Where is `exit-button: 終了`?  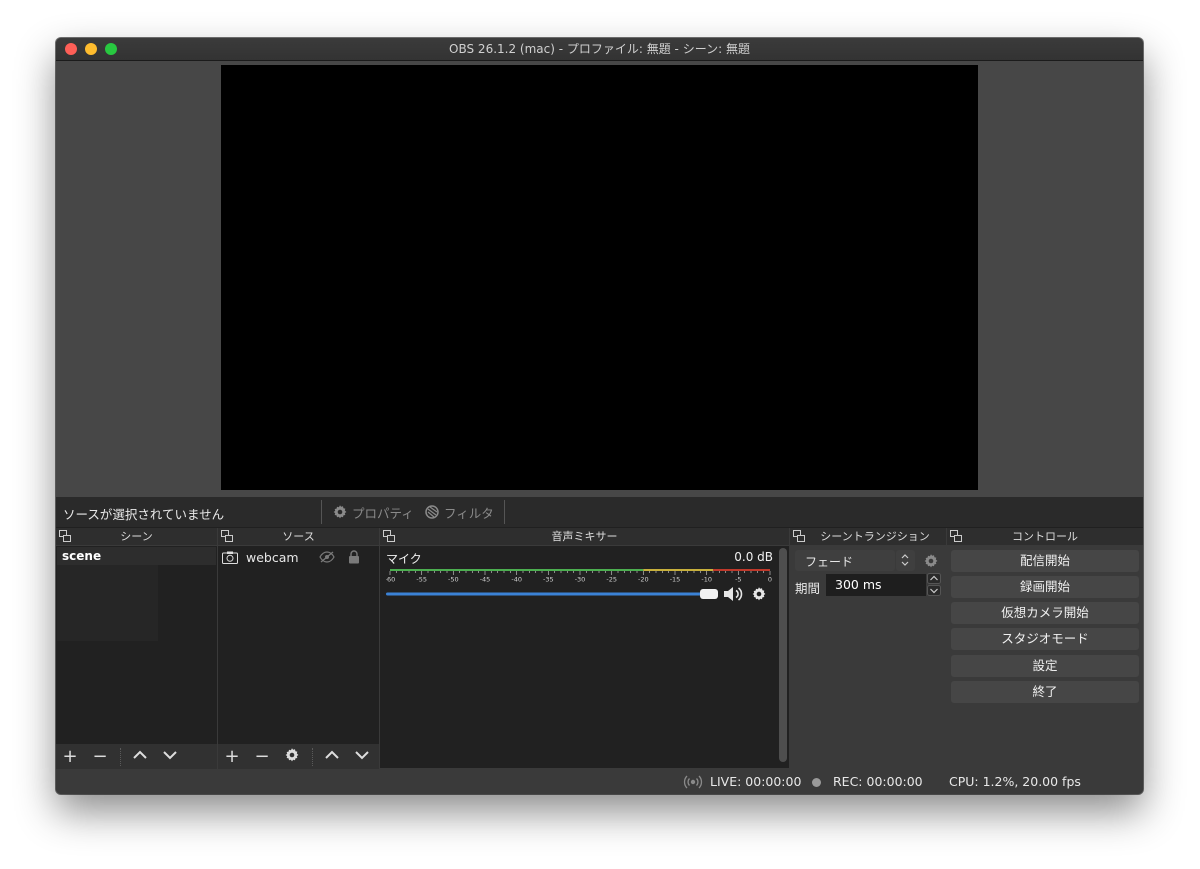
exit-button: 終了 is located at coordinates (1045, 692).